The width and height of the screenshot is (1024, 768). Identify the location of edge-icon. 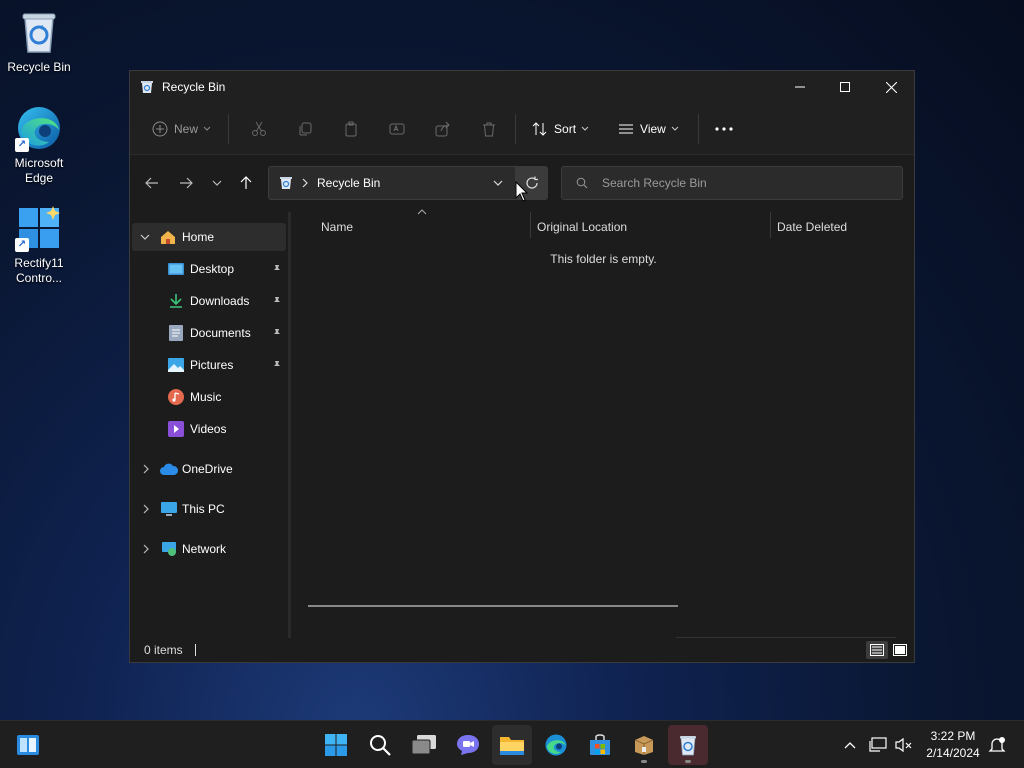
(556, 745).